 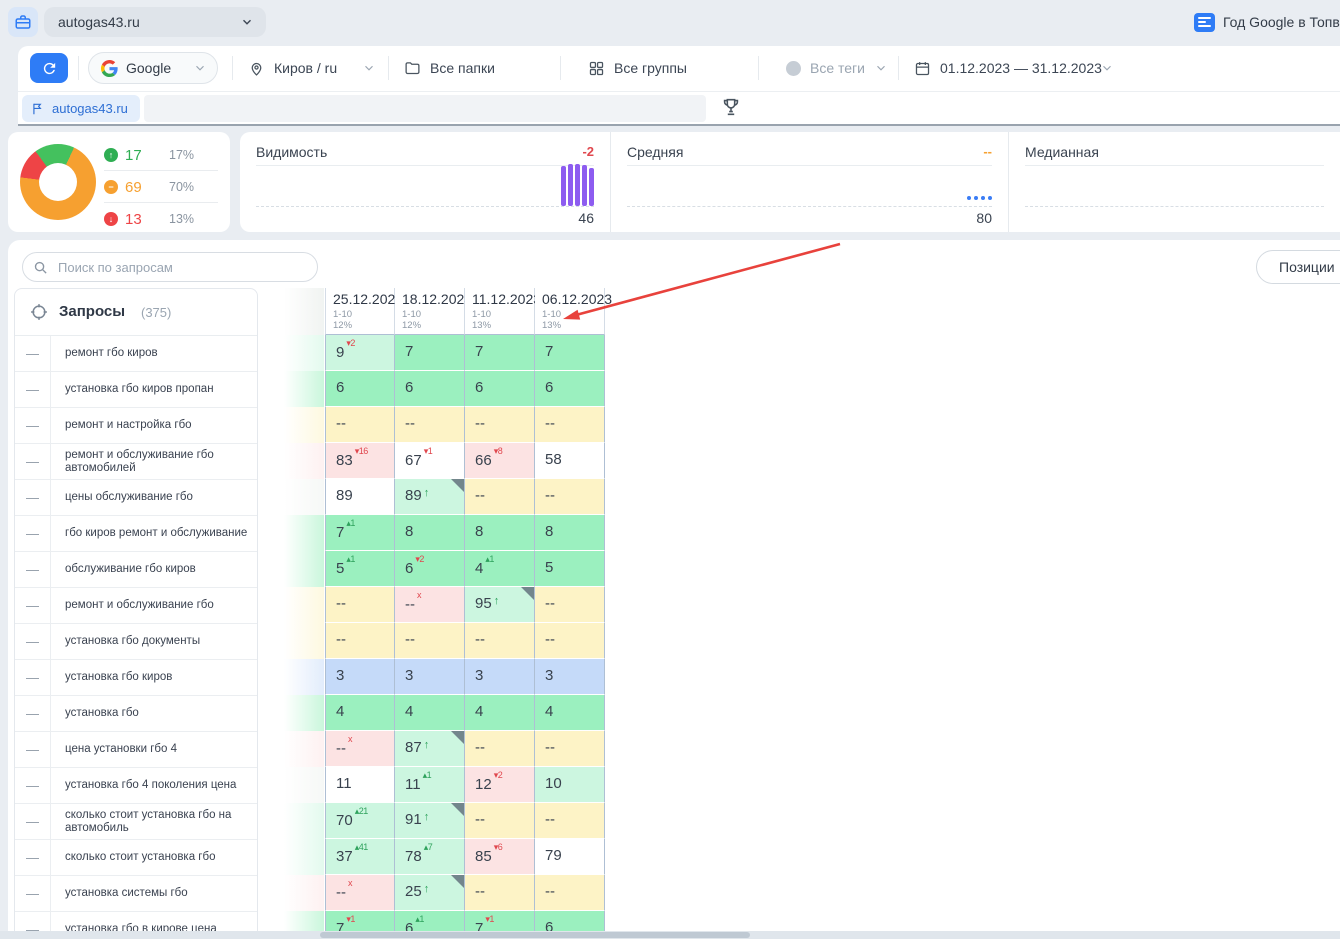 What do you see at coordinates (500, 461) in the screenshot?
I see `position-cell: 66▾8` at bounding box center [500, 461].